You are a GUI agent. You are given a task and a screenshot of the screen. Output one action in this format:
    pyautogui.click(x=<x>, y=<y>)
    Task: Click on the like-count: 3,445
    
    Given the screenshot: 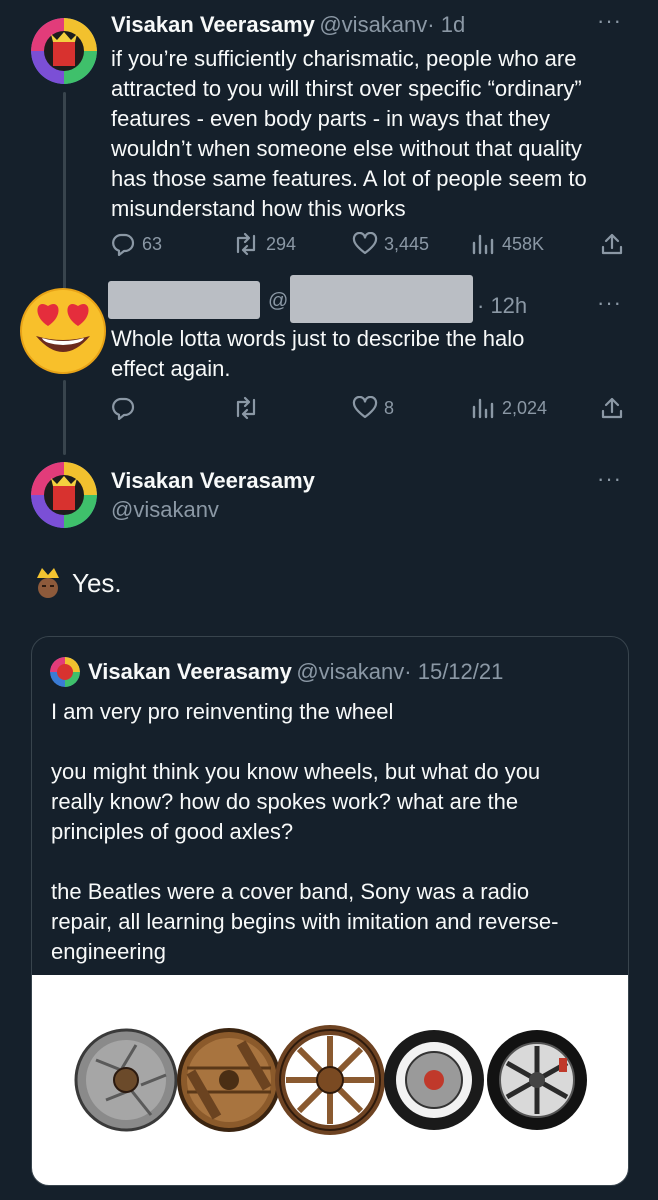 What is the action you would take?
    pyautogui.click(x=407, y=243)
    